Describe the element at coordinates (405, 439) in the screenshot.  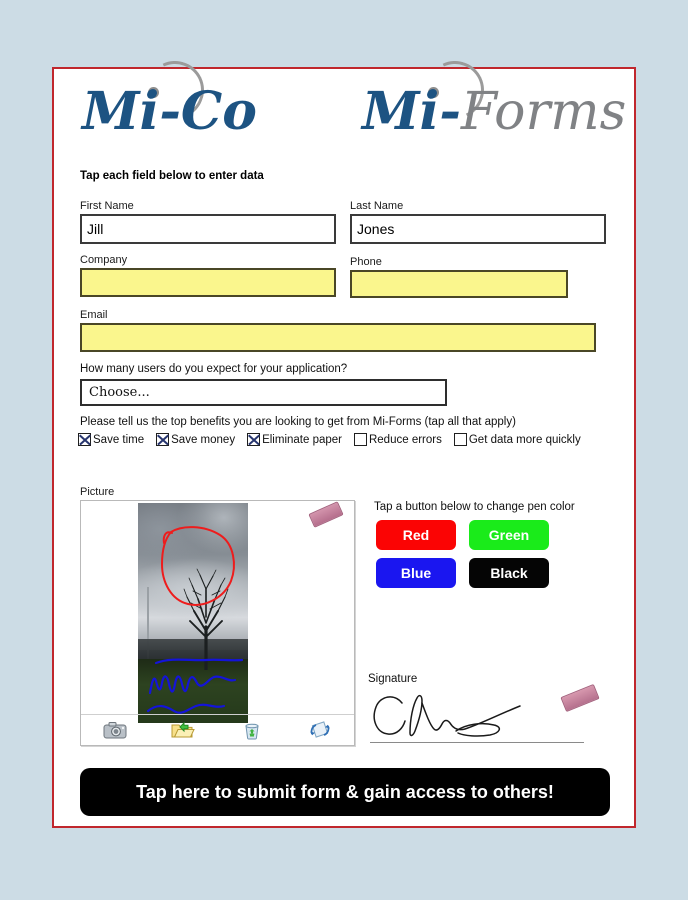
I see `checkbox-label: Reduce errors` at that location.